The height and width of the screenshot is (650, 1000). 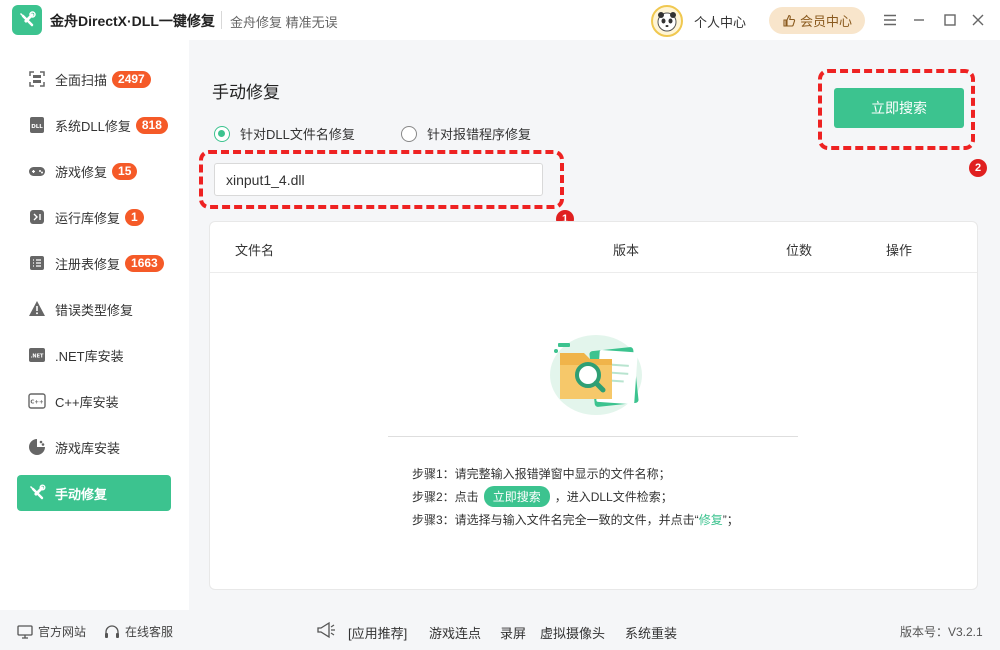 I want to click on radio-dll-label: 针对DLL文件名修复, so click(x=297, y=134).